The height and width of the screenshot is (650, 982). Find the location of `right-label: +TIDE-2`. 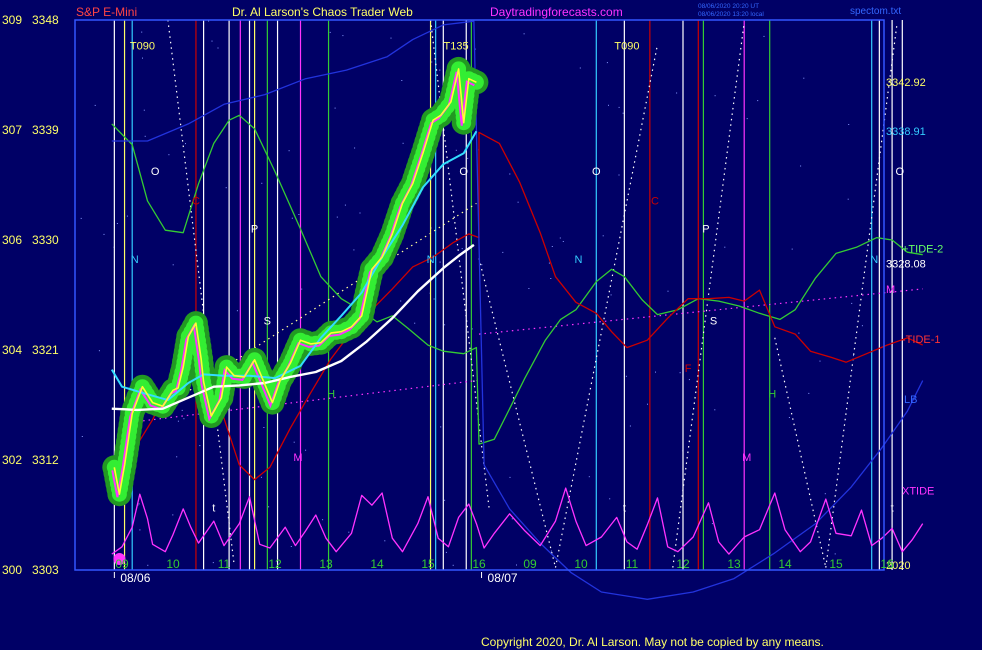

right-label: +TIDE-2 is located at coordinates (922, 250).